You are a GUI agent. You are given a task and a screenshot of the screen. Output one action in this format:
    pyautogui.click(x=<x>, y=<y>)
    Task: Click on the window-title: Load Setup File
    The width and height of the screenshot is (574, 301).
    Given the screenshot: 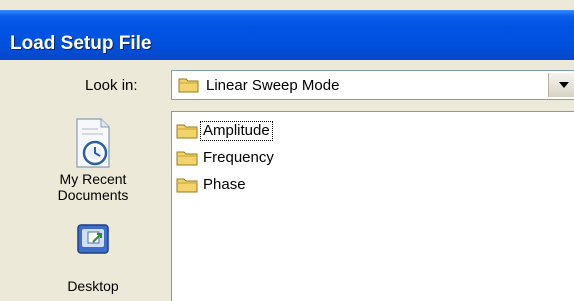 What is the action you would take?
    pyautogui.click(x=81, y=43)
    